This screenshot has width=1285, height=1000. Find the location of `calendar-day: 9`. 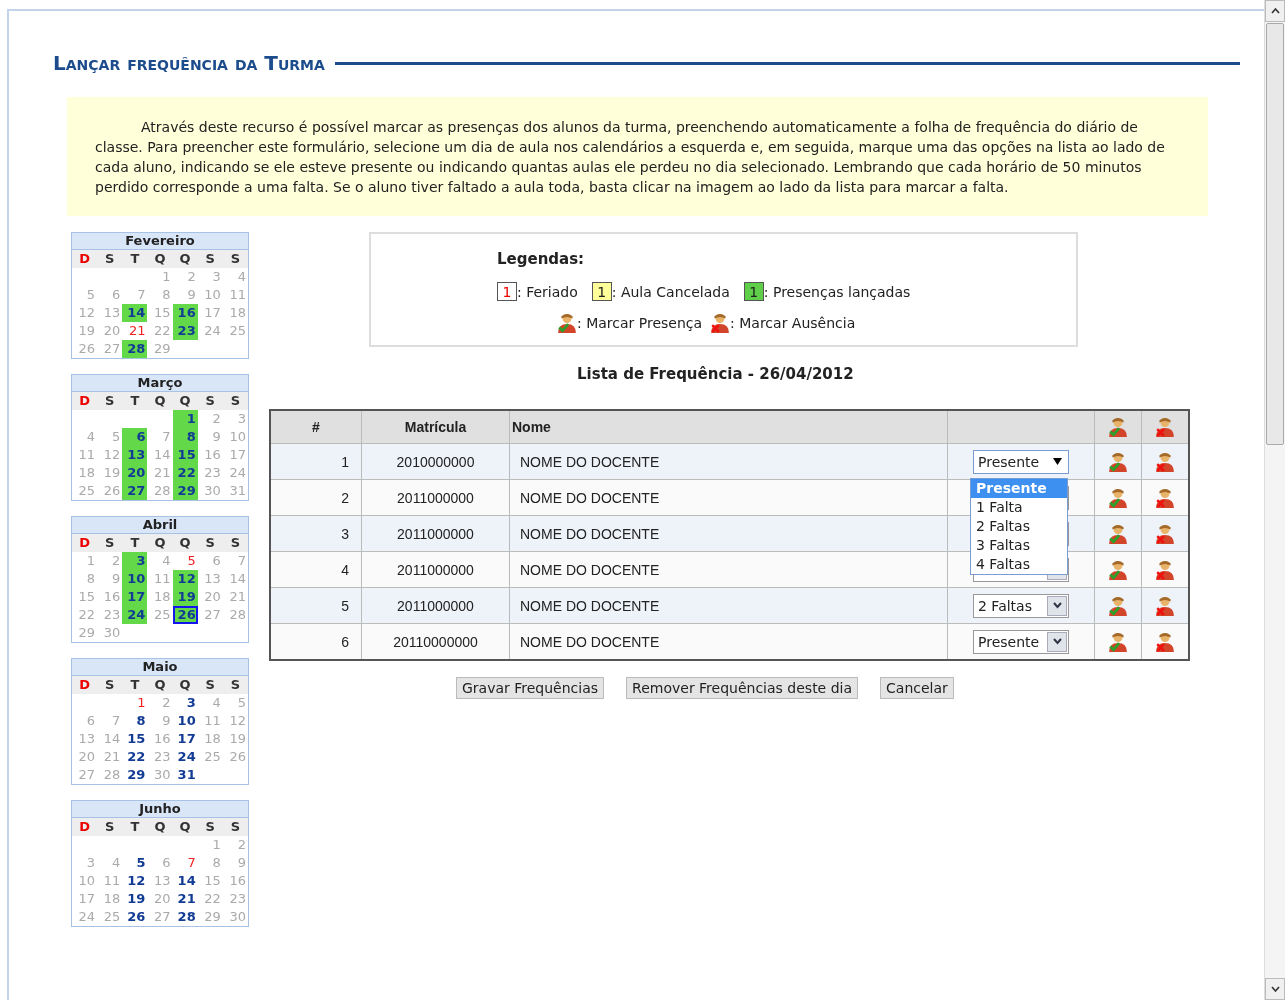

calendar-day: 9 is located at coordinates (185, 295).